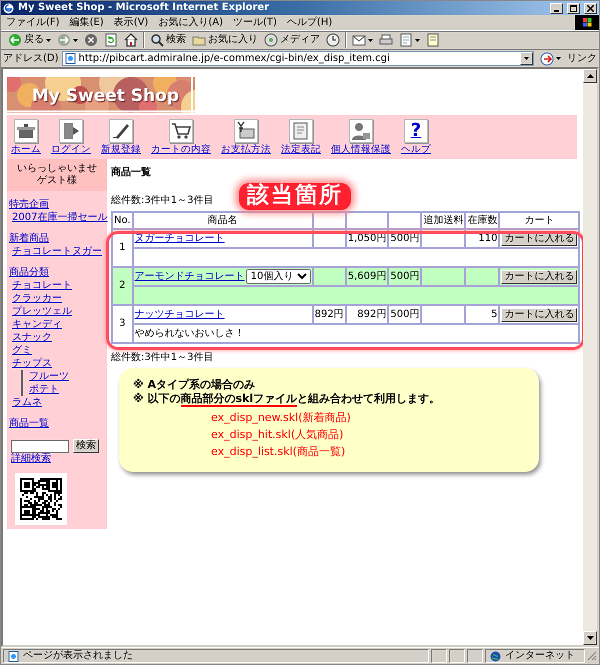 Image resolution: width=600 pixels, height=665 pixels. I want to click on nav-link: 個人情報保護, so click(361, 137).